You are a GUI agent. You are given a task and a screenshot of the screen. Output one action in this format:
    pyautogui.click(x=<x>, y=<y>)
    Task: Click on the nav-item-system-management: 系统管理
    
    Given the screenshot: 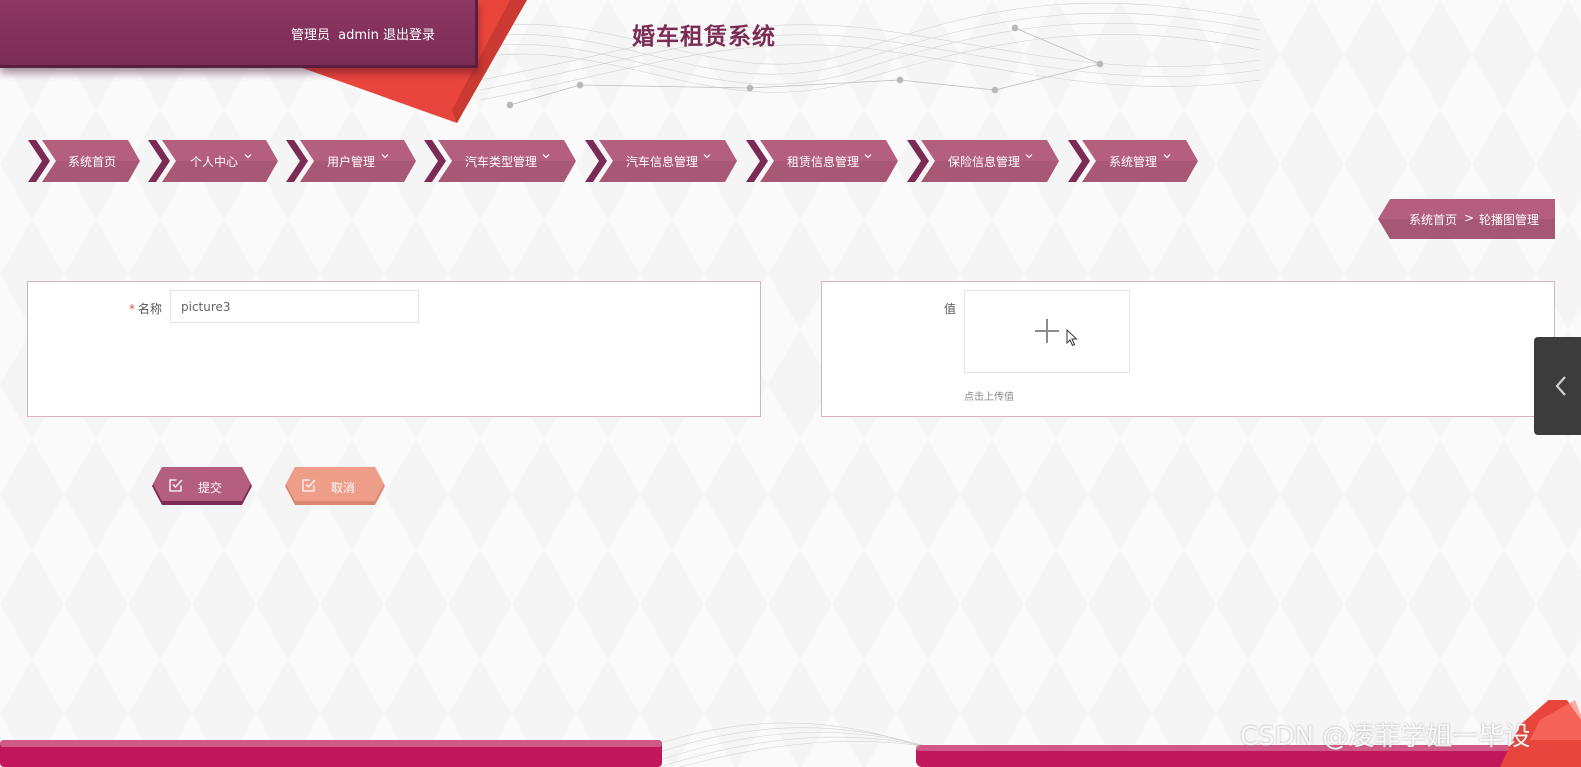 What is the action you would take?
    pyautogui.click(x=1133, y=161)
    